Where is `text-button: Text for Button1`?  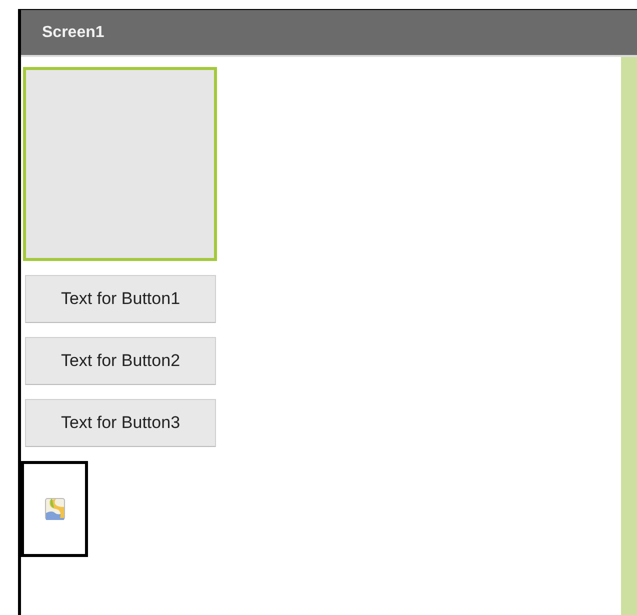
text-button: Text for Button1 is located at coordinates (120, 299).